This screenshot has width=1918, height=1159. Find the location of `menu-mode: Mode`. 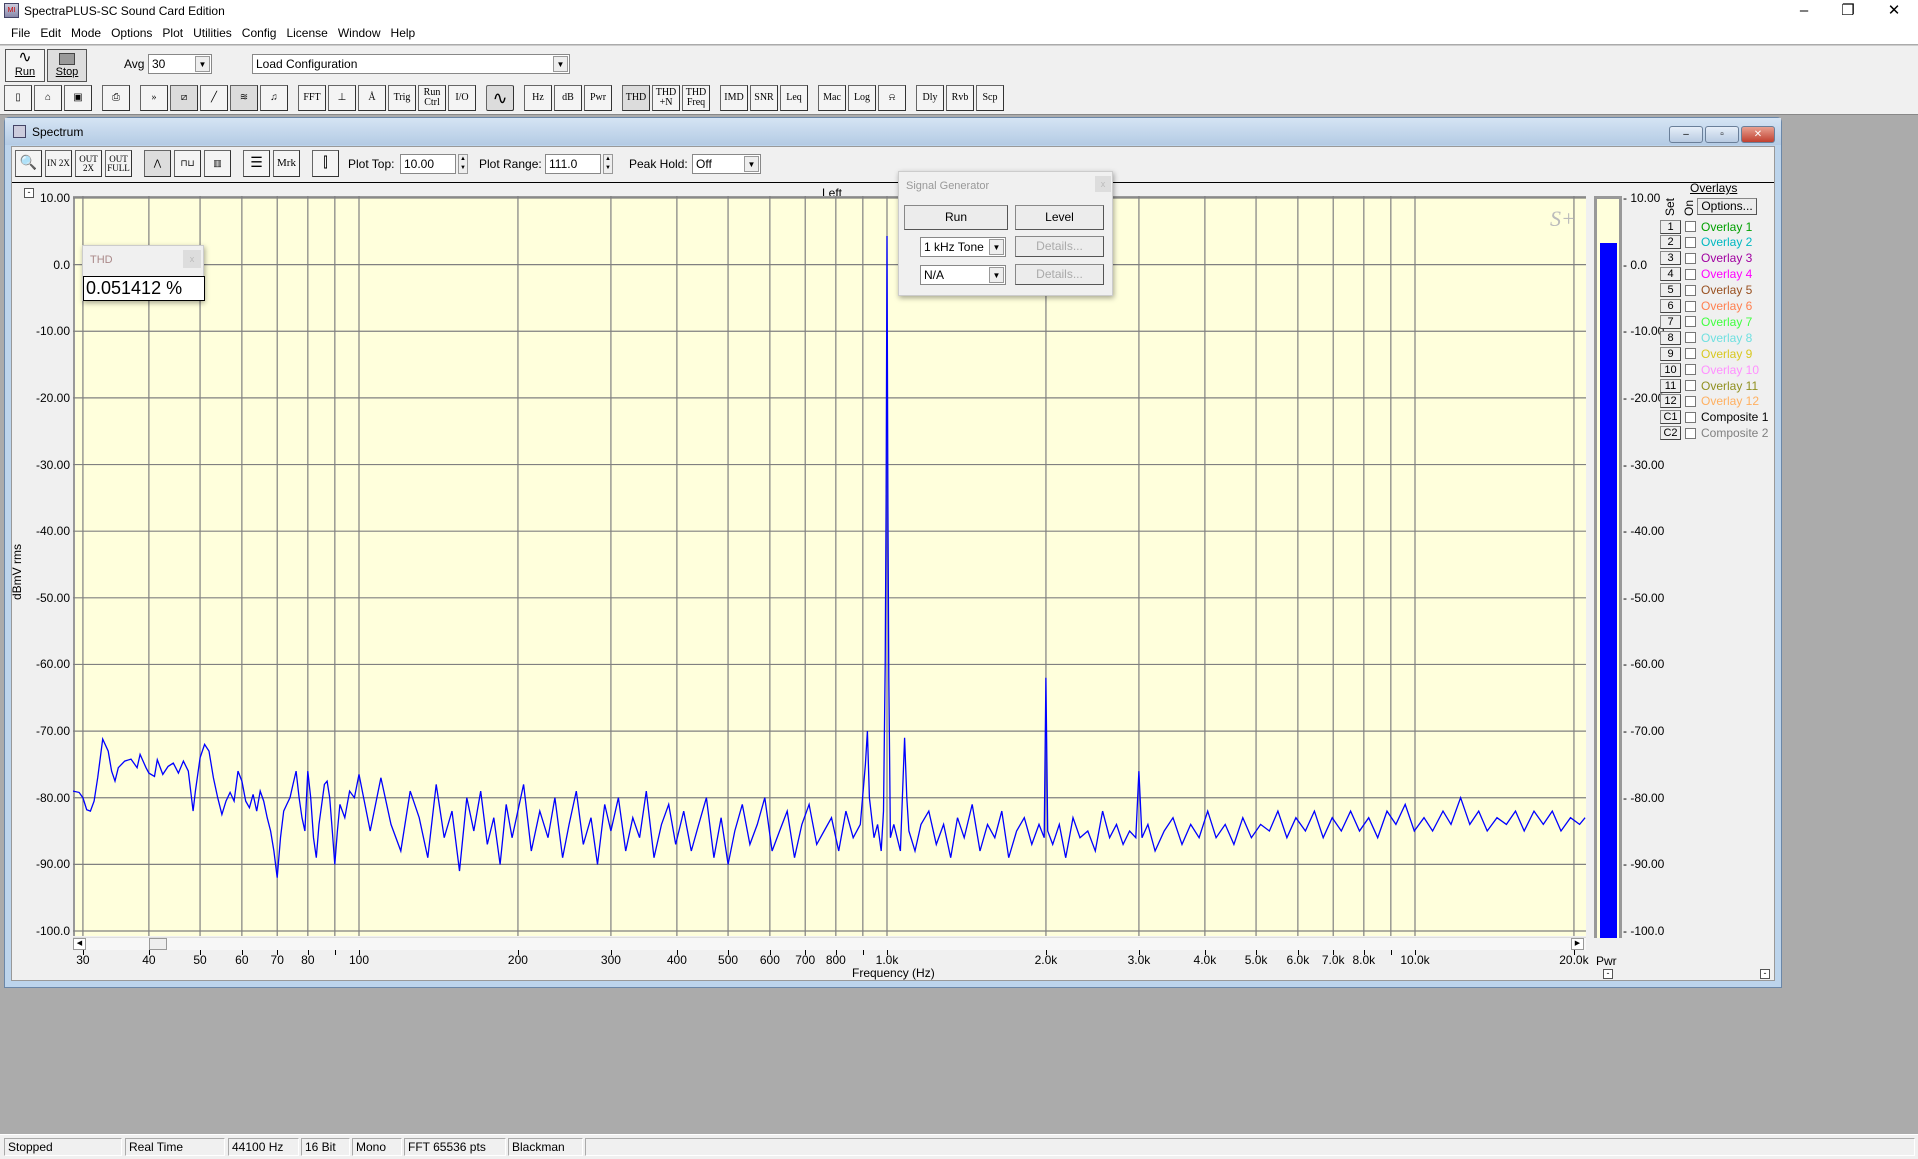

menu-mode: Mode is located at coordinates (86, 33).